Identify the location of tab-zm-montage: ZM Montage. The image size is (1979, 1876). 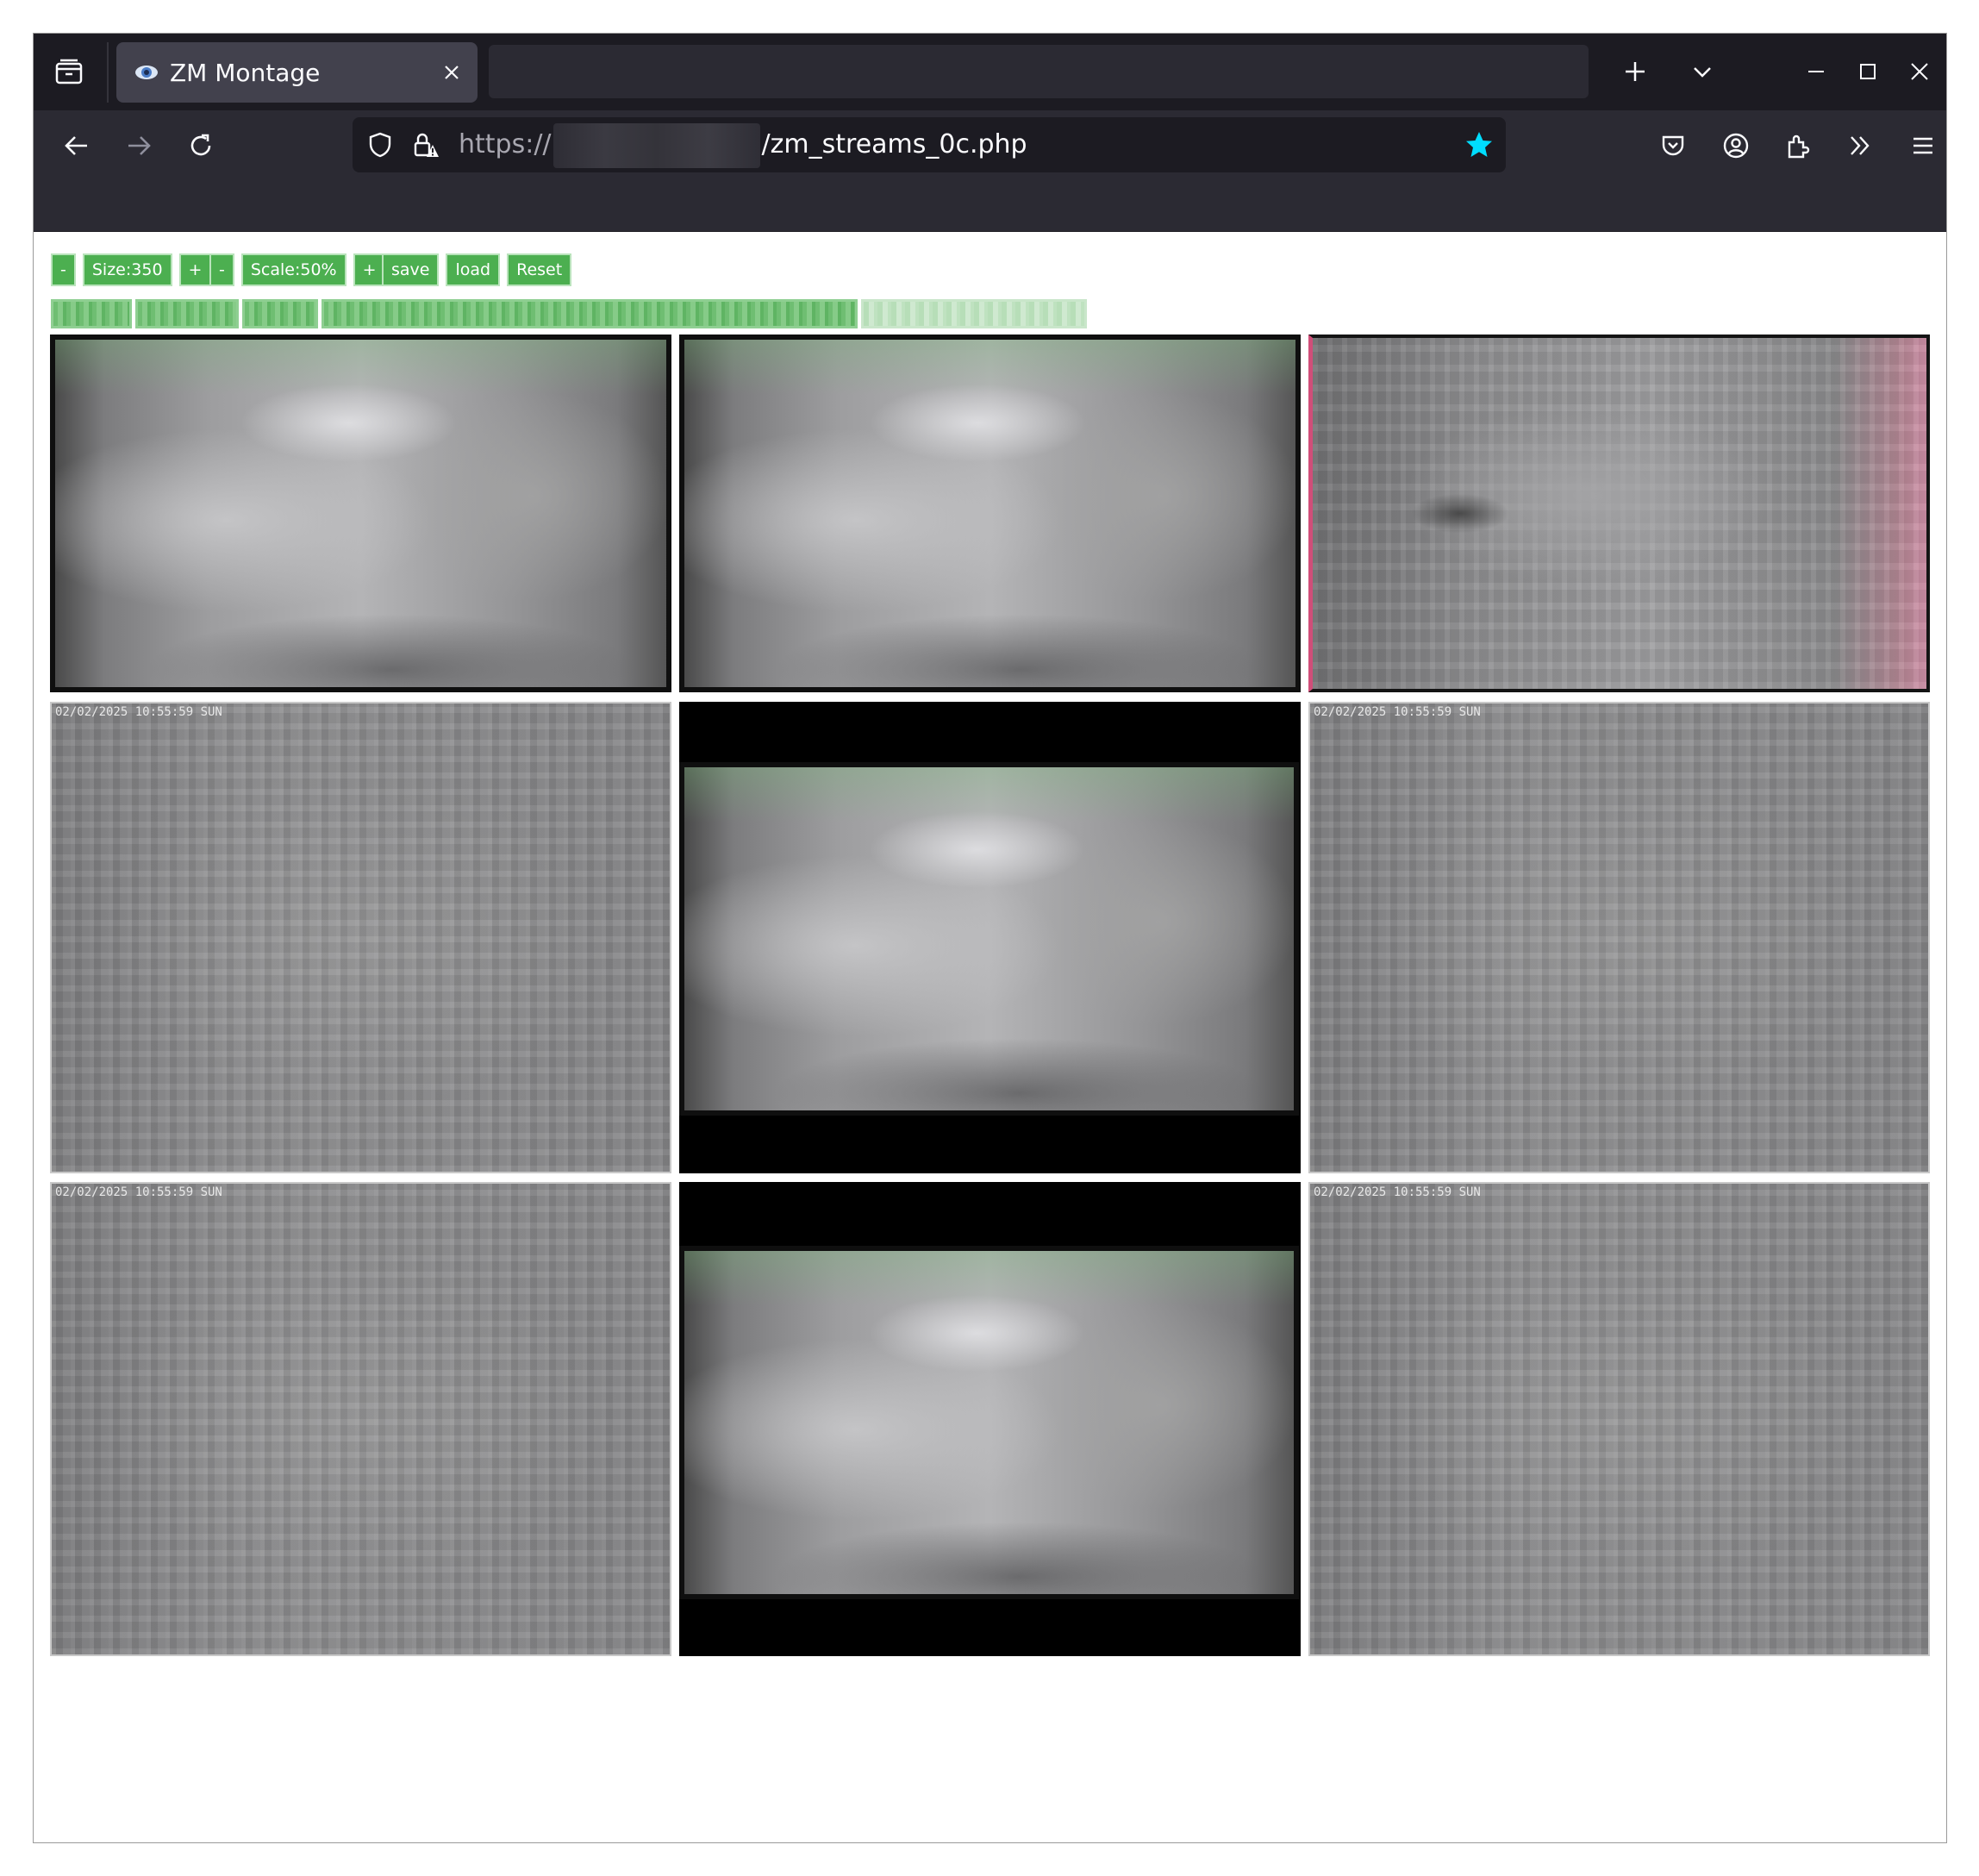
(297, 72).